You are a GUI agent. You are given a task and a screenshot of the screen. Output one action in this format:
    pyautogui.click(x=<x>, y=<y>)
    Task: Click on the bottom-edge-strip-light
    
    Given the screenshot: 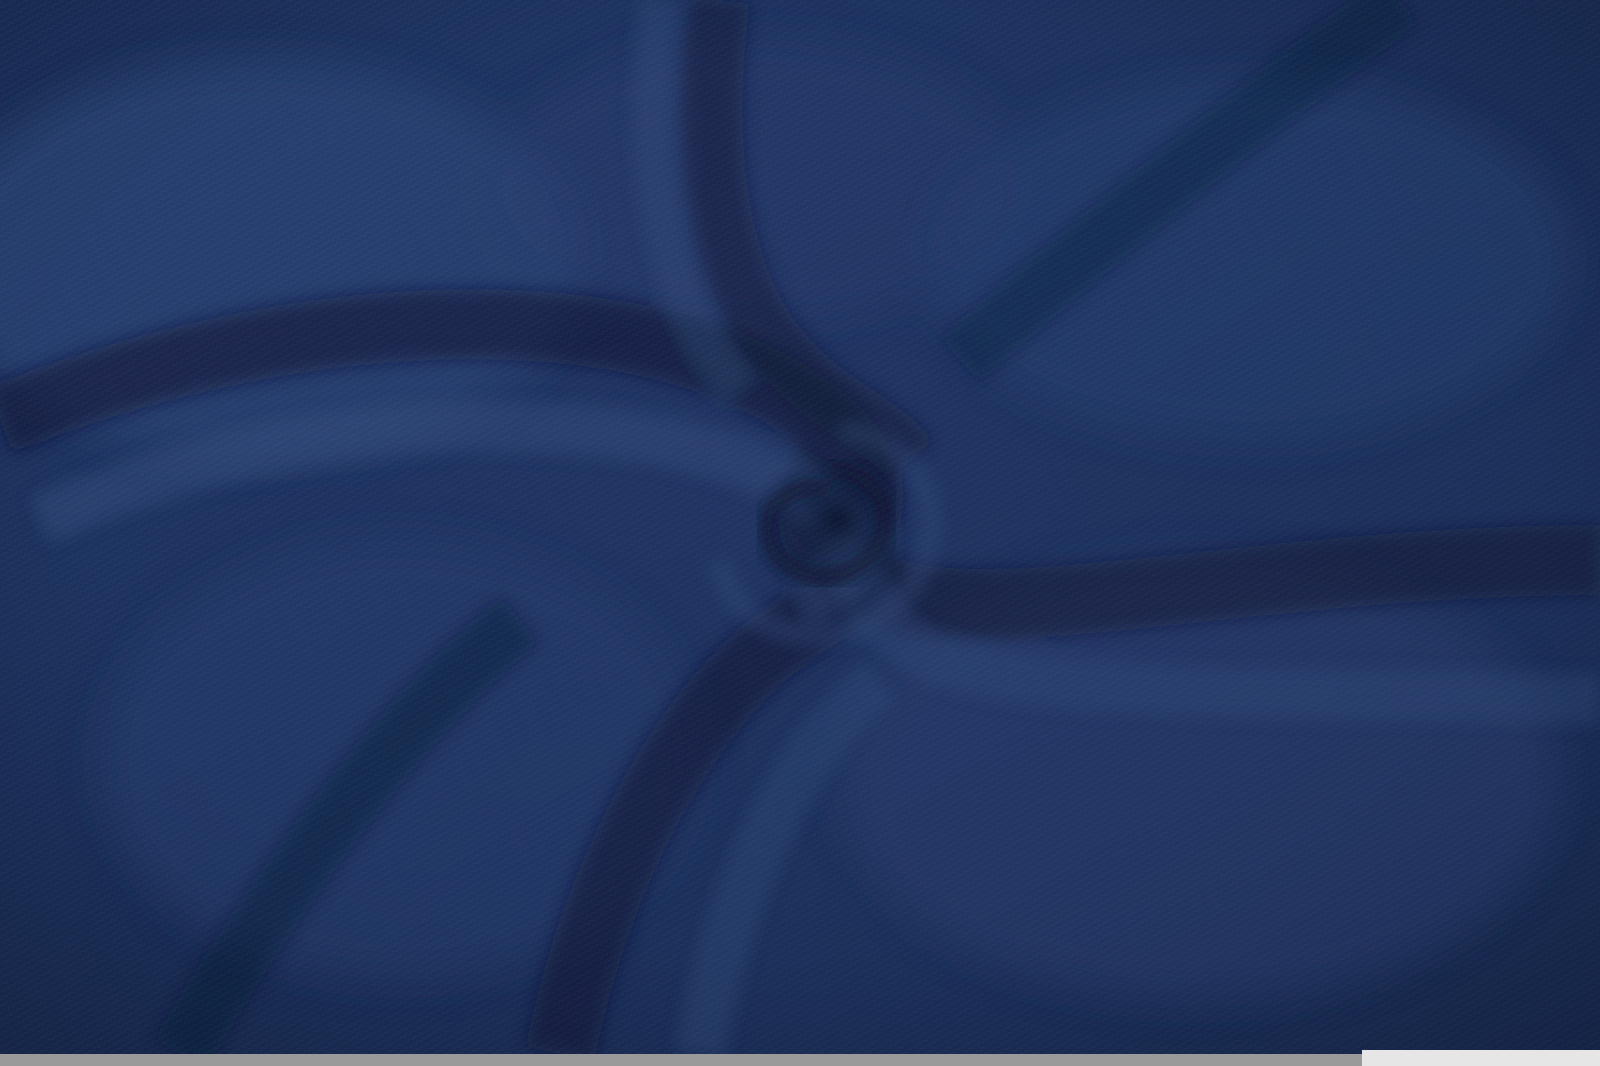 What is the action you would take?
    pyautogui.click(x=1481, y=1058)
    